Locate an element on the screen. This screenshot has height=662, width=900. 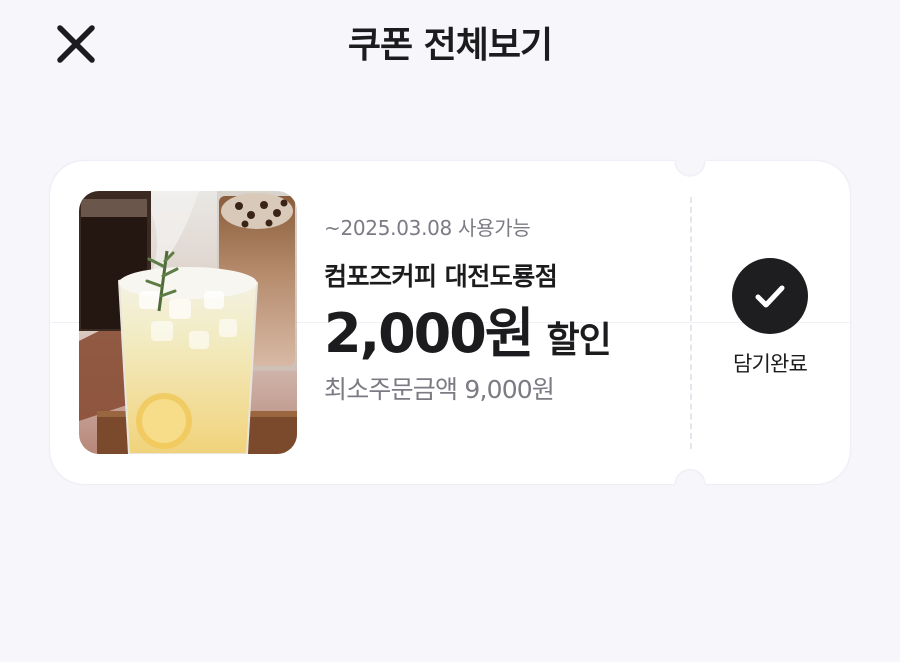
check-icon is located at coordinates (770, 296).